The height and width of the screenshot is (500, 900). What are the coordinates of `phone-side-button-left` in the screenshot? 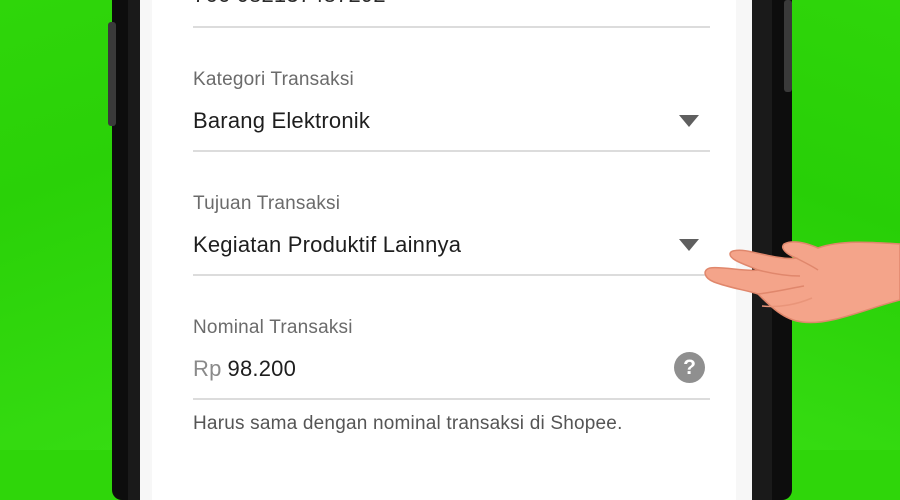 It's located at (112, 74).